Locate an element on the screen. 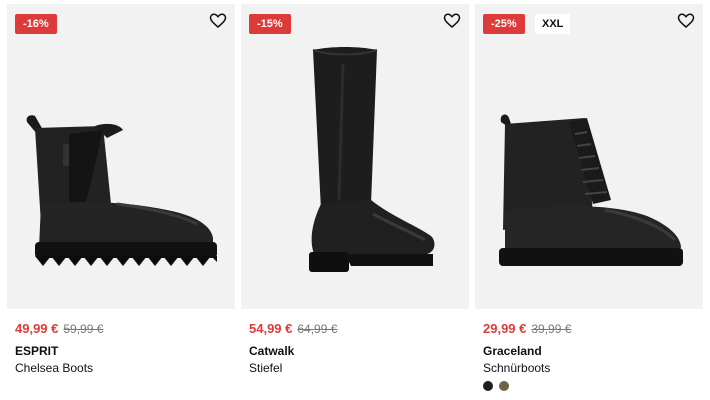 This screenshot has width=710, height=400. tall-boot-image is located at coordinates (372, 159).